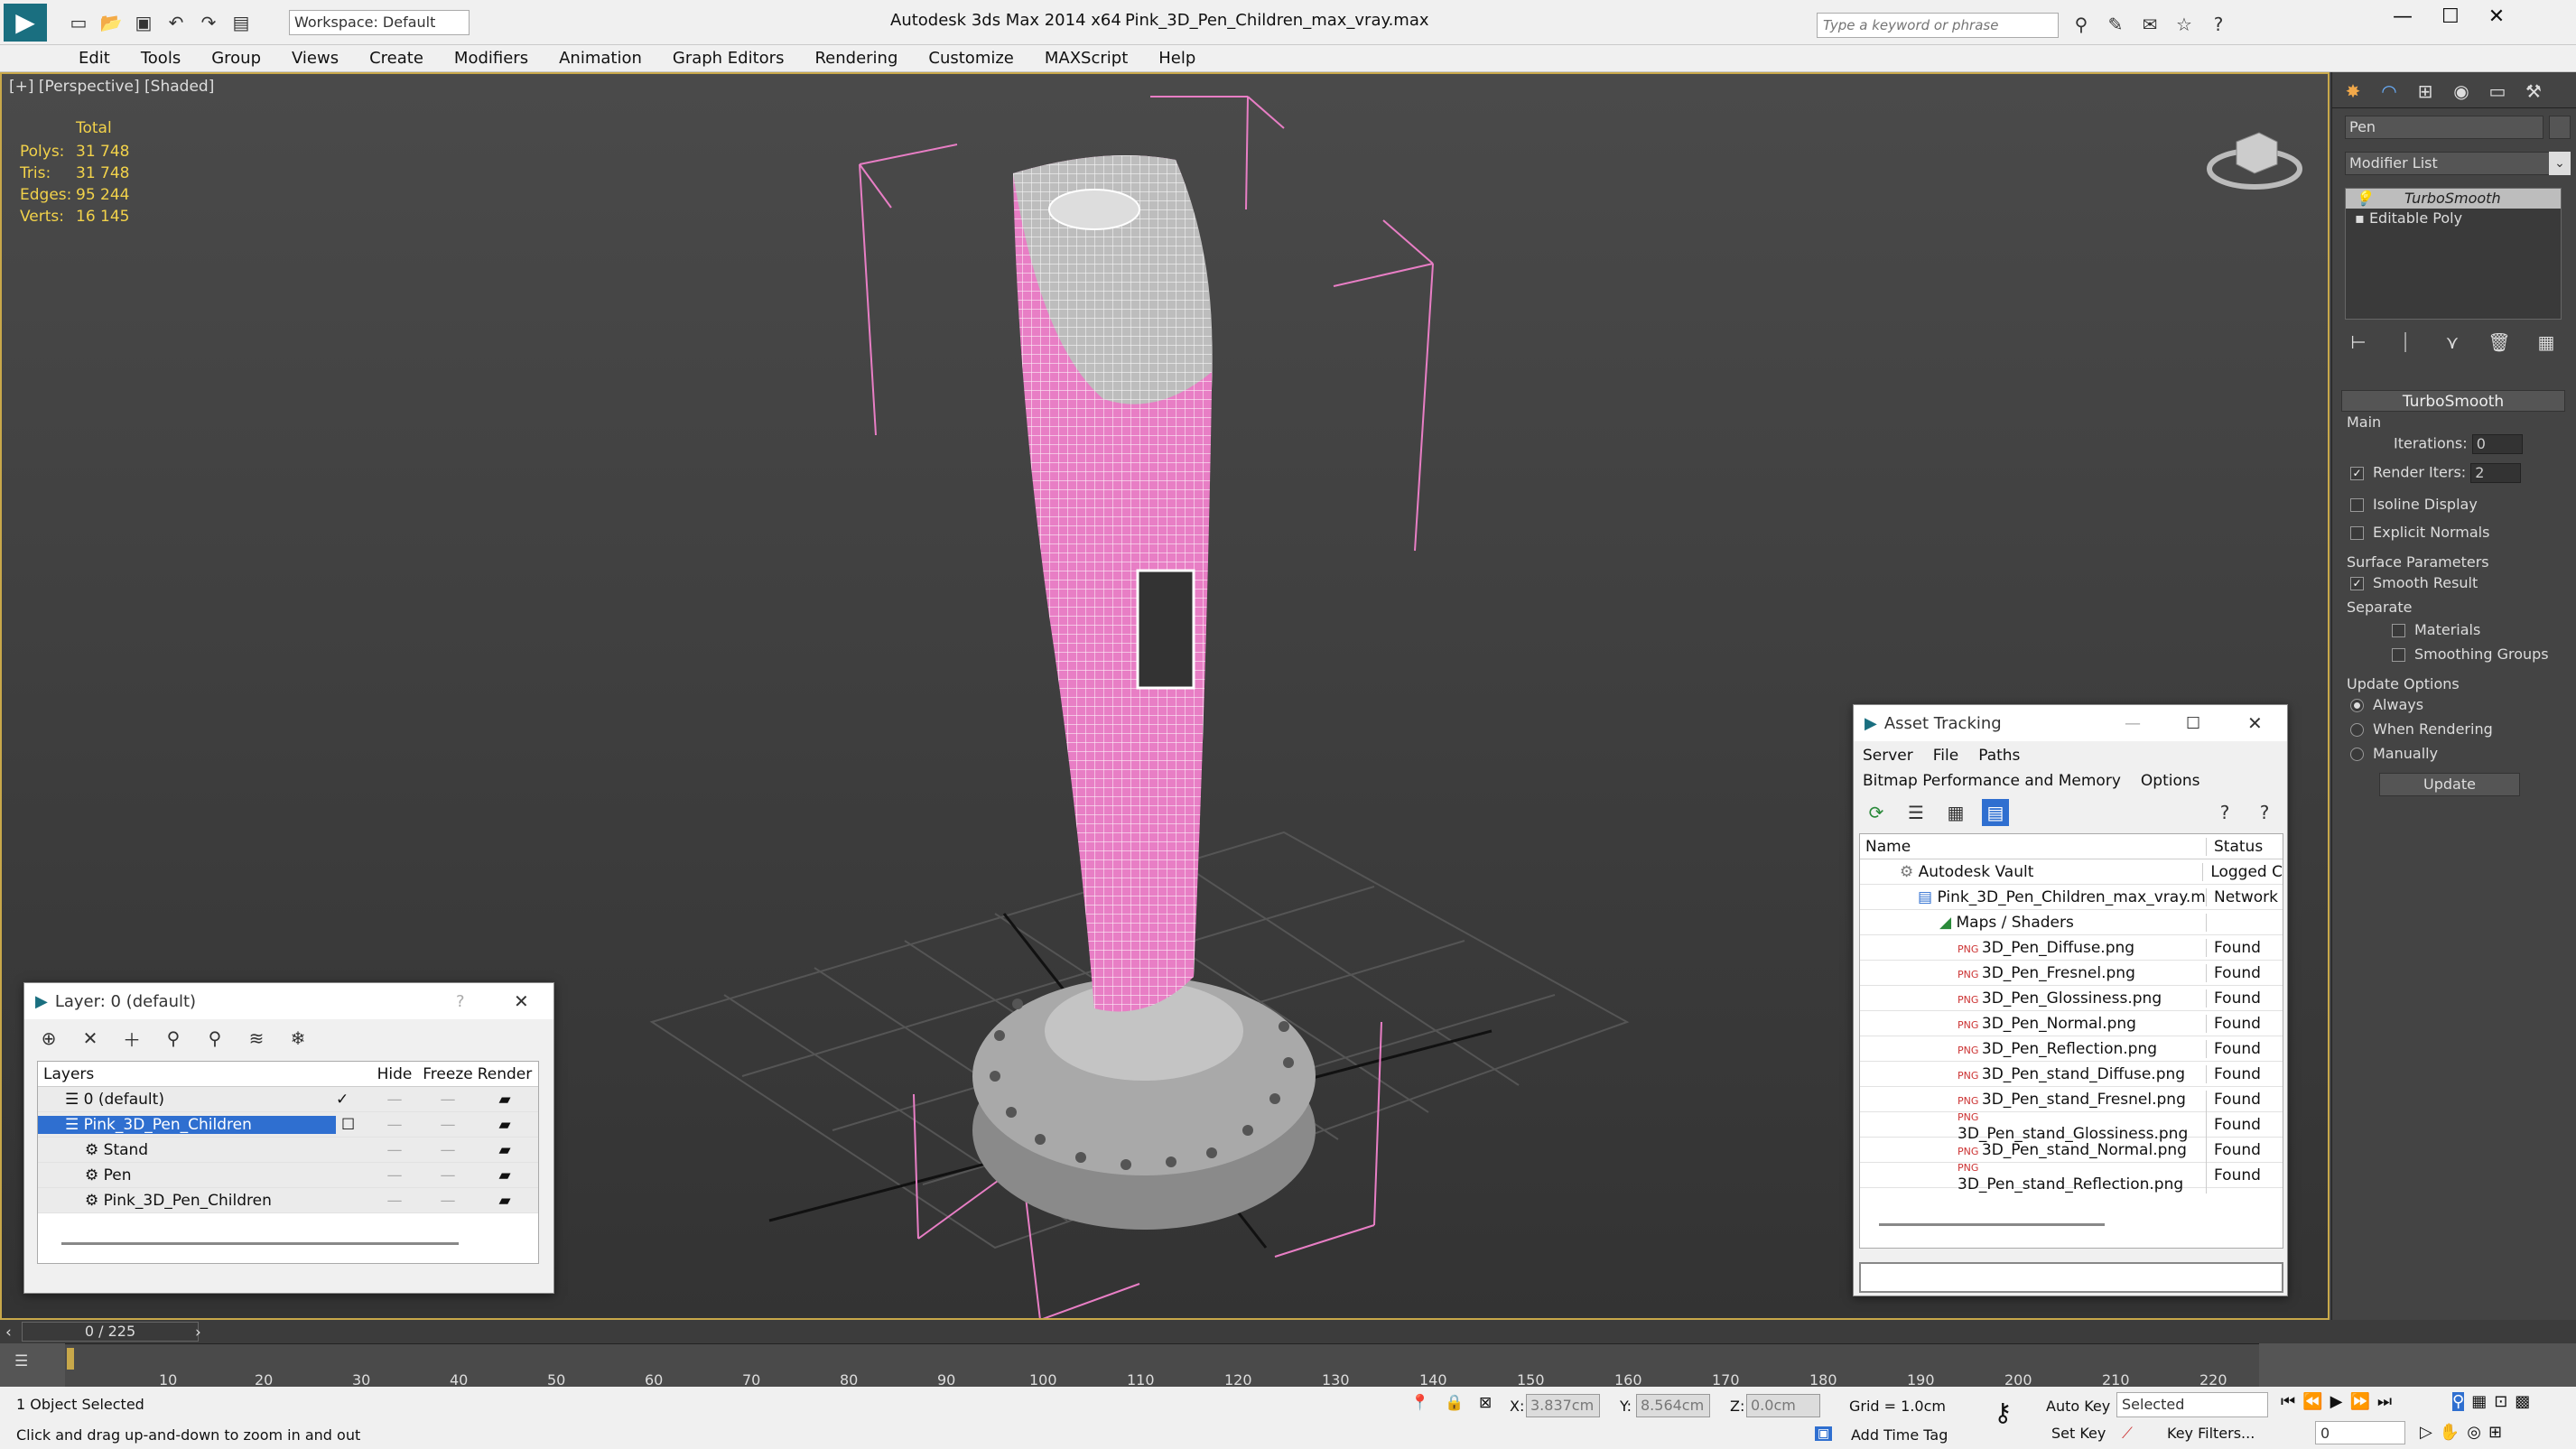  What do you see at coordinates (2560, 163) in the screenshot?
I see `chevron-down-icon: ⌄` at bounding box center [2560, 163].